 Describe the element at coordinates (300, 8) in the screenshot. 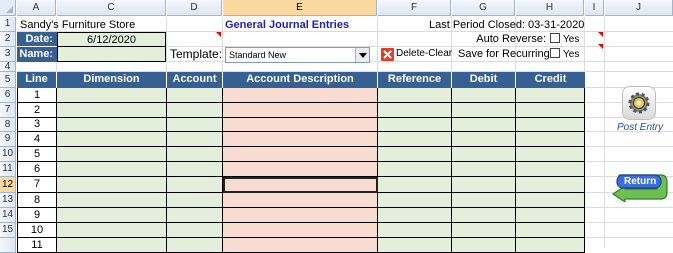

I see `col-header-e: E` at that location.